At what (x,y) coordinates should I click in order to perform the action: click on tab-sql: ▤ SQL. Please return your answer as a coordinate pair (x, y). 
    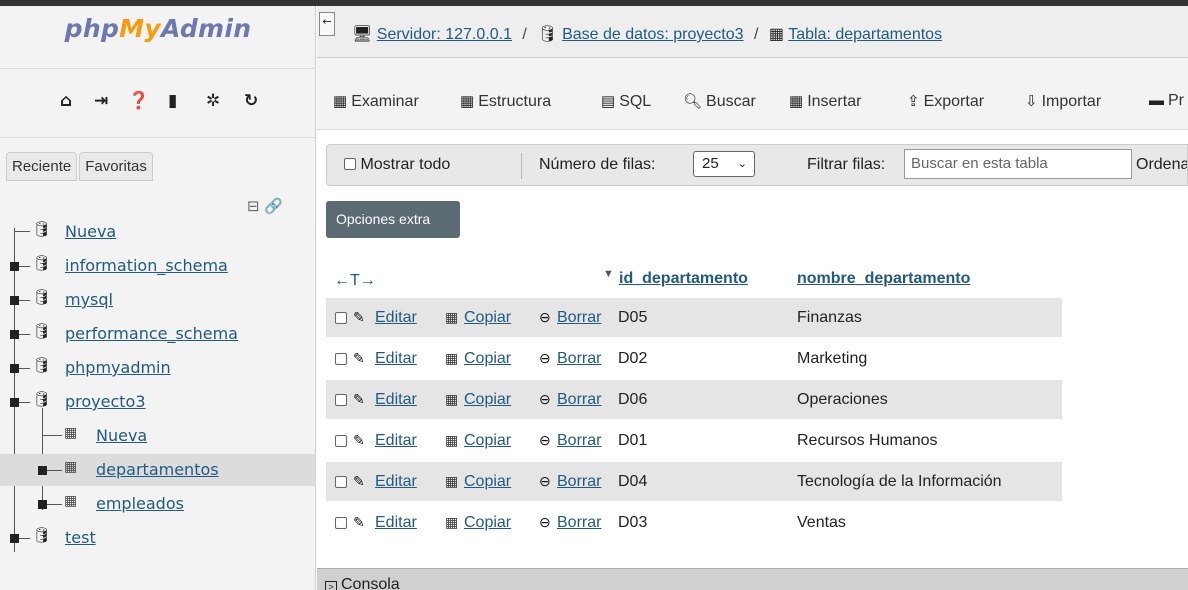
    Looking at the image, I should click on (626, 101).